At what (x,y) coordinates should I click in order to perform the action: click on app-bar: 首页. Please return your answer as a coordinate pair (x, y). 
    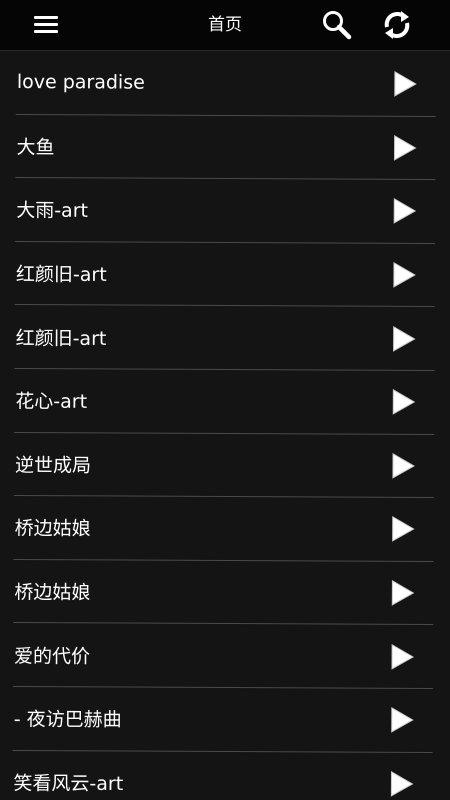
    Looking at the image, I should click on (225, 25).